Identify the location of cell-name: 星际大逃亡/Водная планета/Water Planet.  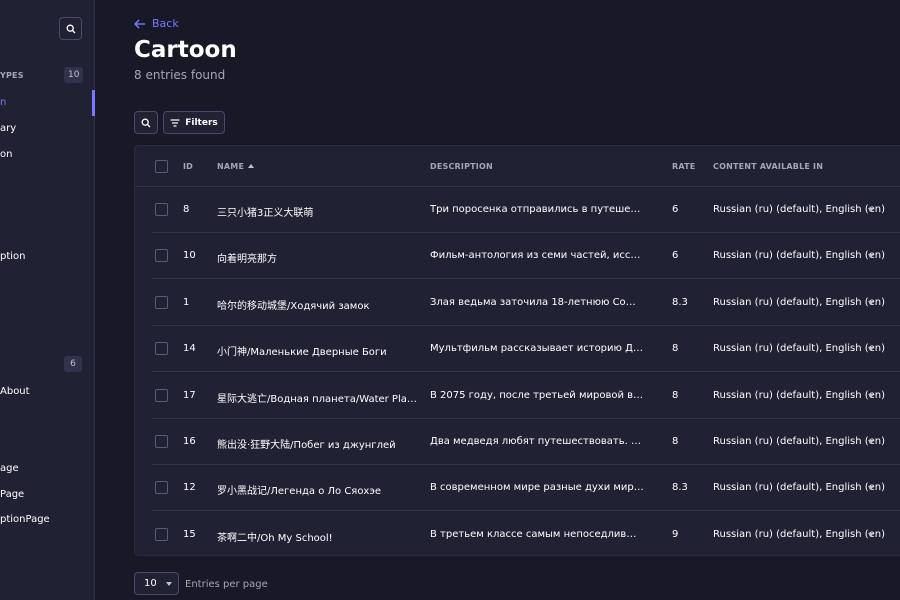
(319, 399).